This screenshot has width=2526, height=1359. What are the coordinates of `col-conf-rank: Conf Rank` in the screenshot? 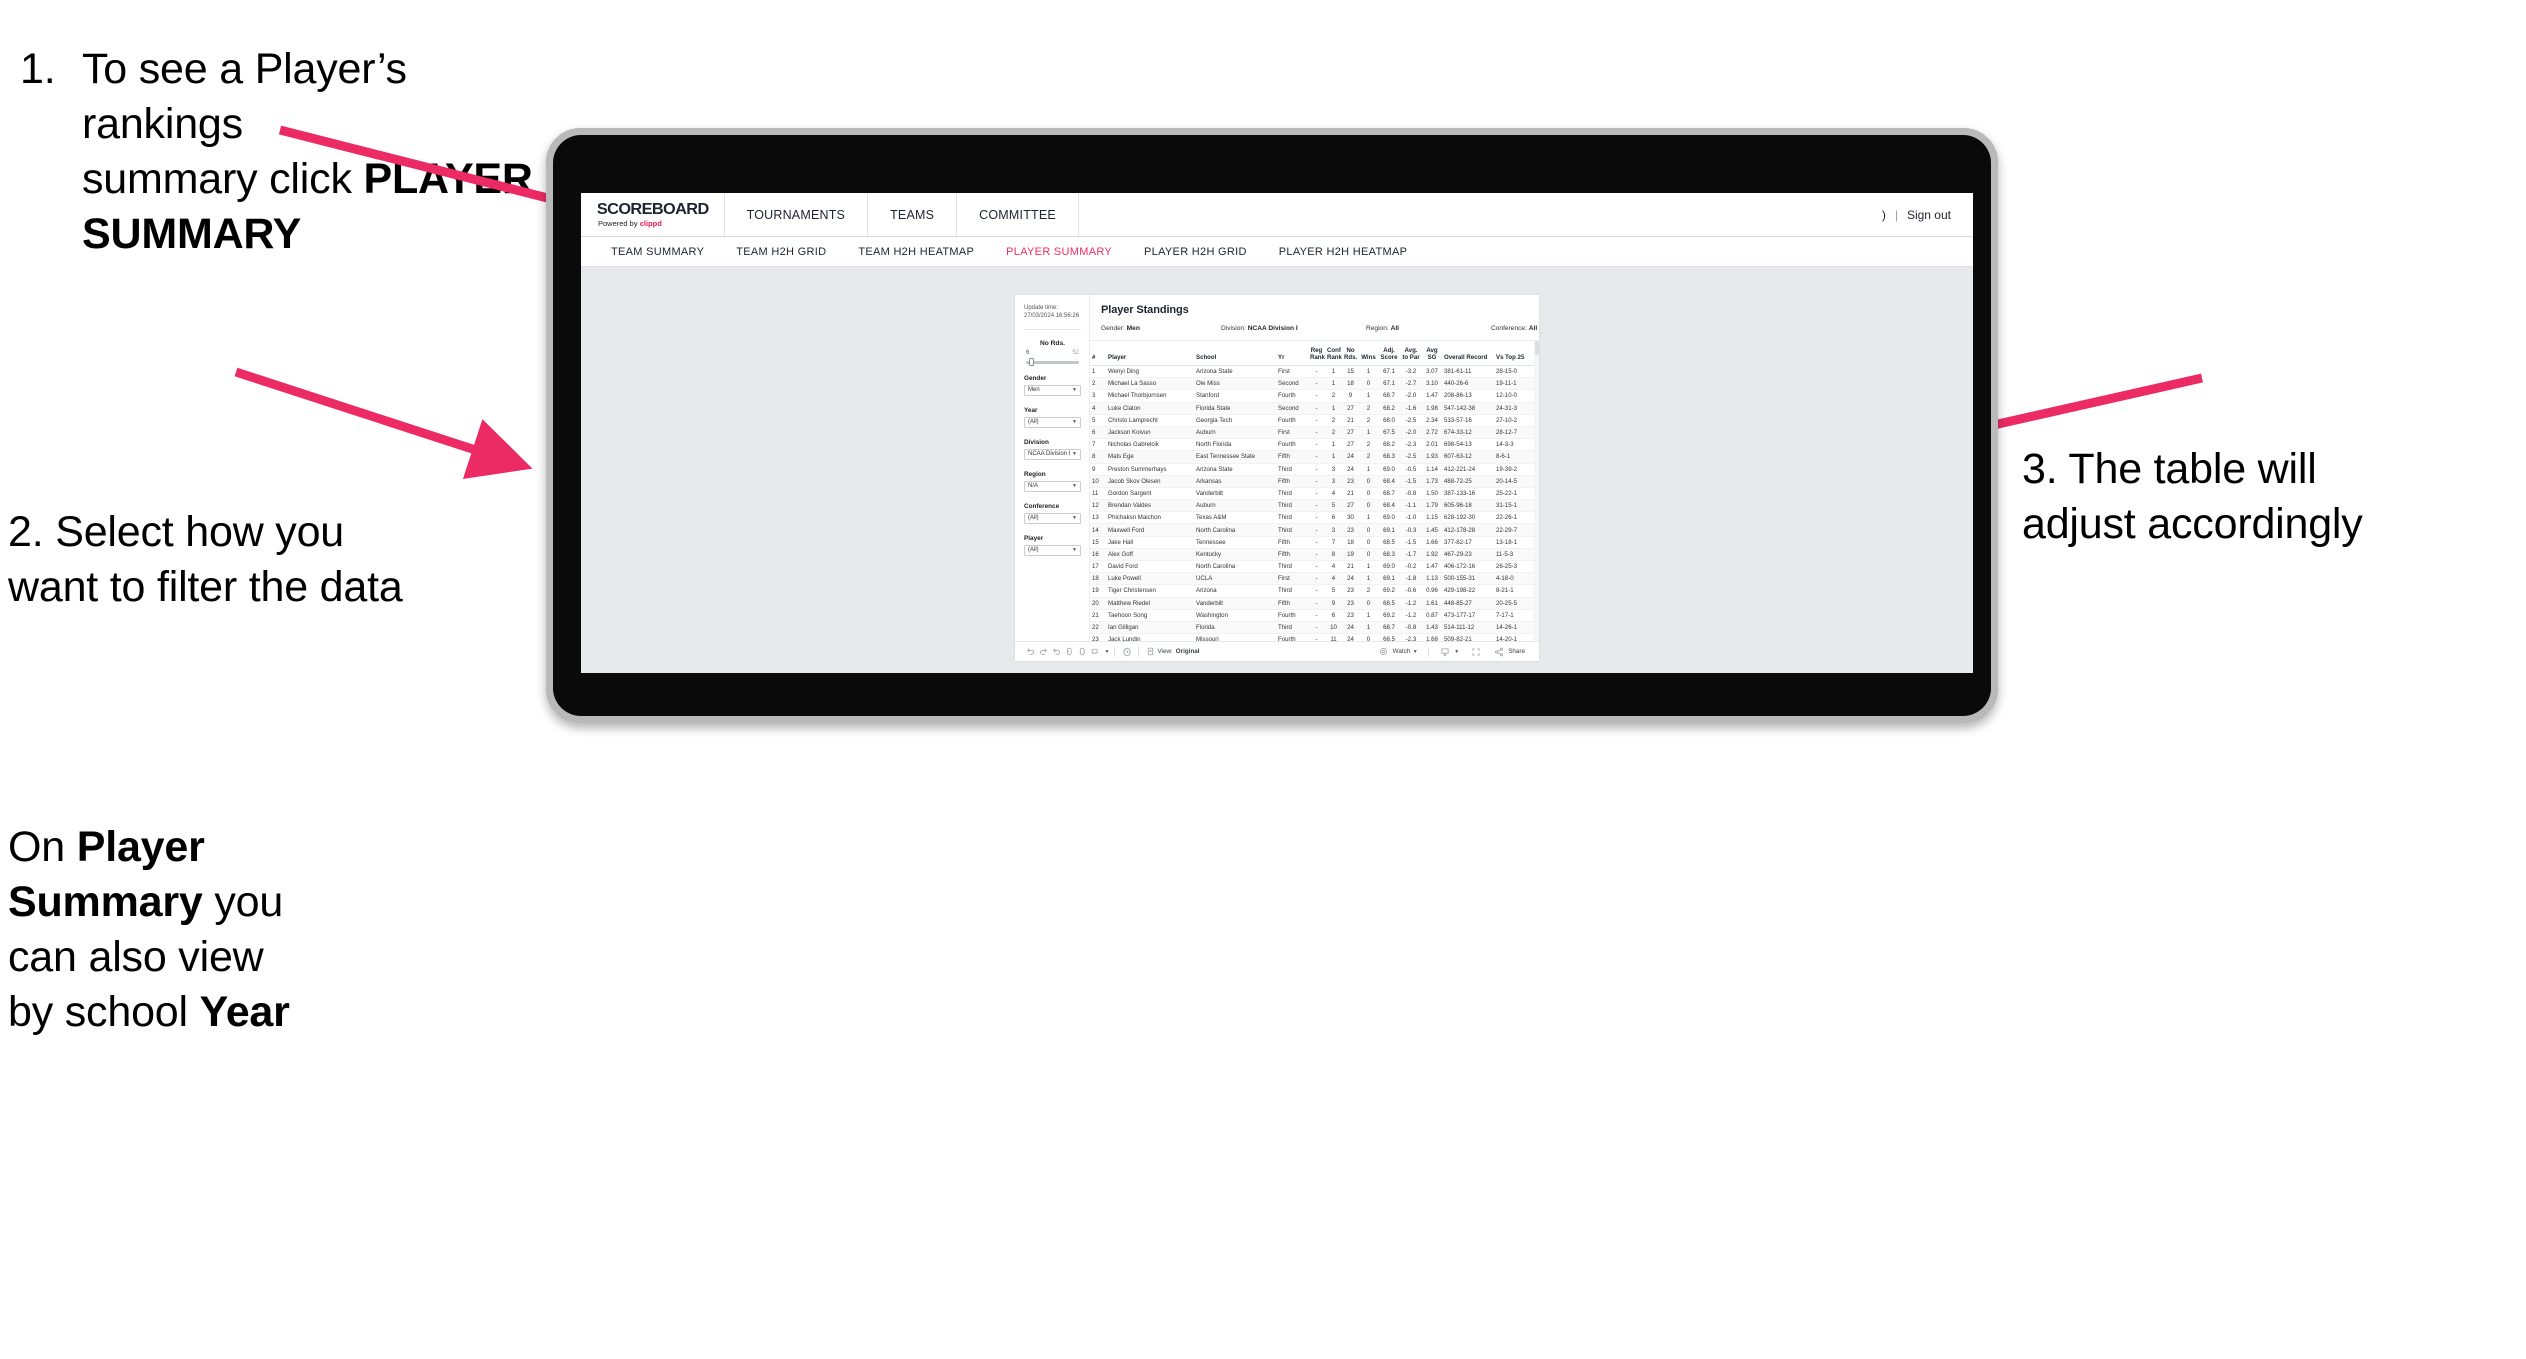 It's located at (1333, 353).